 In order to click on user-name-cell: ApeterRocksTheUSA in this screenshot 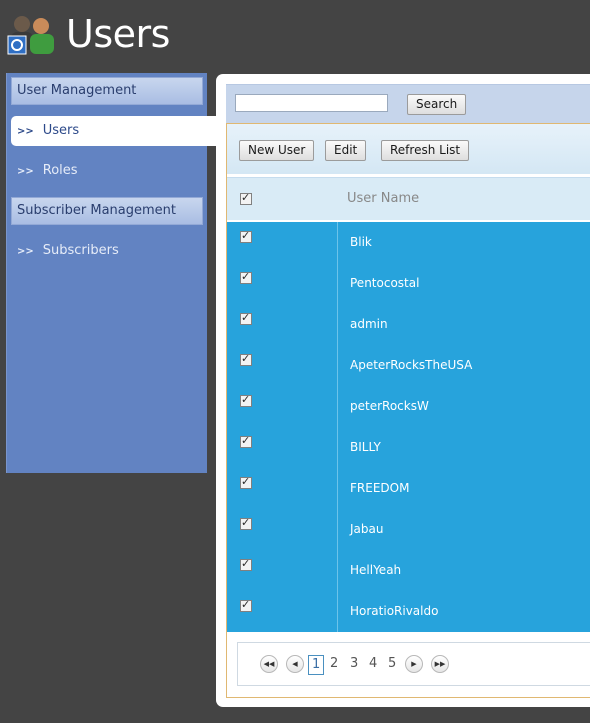, I will do `click(411, 365)`.